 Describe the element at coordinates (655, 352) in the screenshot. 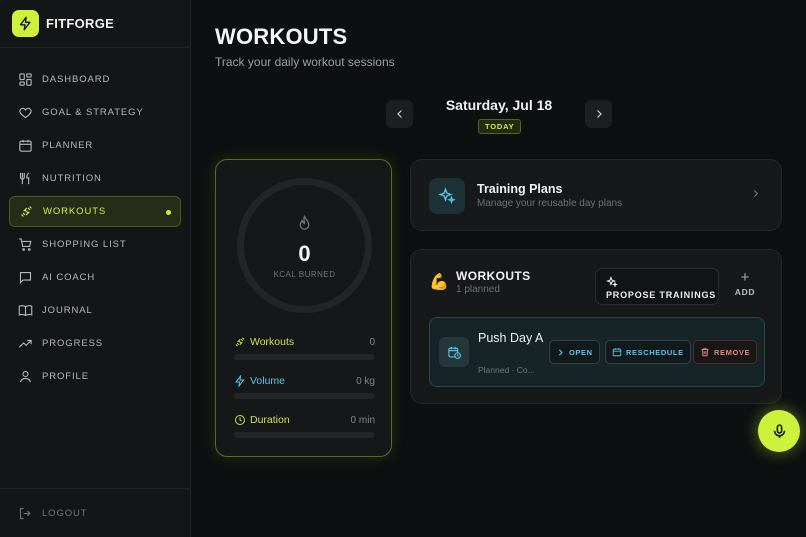

I see `reschedule-label: RESCHEDULE` at that location.